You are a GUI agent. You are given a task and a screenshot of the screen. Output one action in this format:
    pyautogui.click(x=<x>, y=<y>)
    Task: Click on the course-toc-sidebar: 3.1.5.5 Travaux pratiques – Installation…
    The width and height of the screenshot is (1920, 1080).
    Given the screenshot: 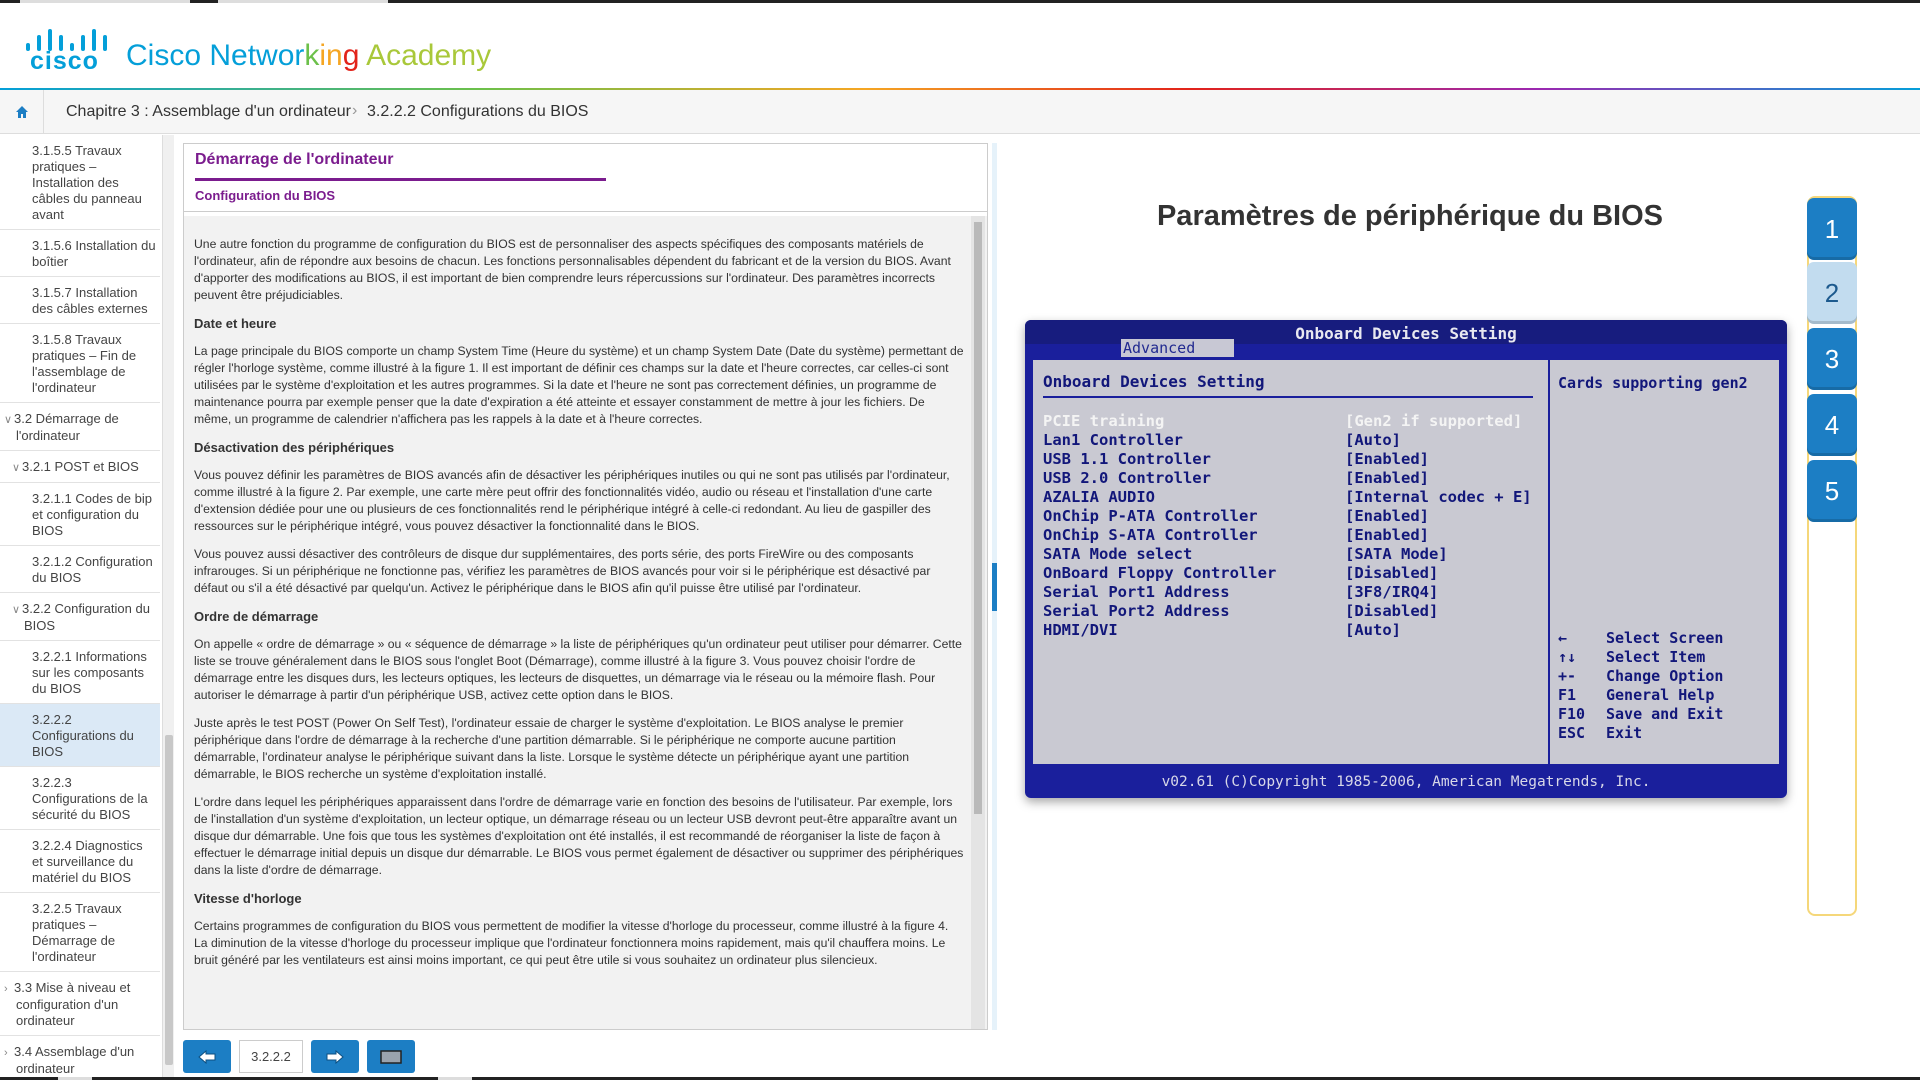 What is the action you would take?
    pyautogui.click(x=87, y=607)
    